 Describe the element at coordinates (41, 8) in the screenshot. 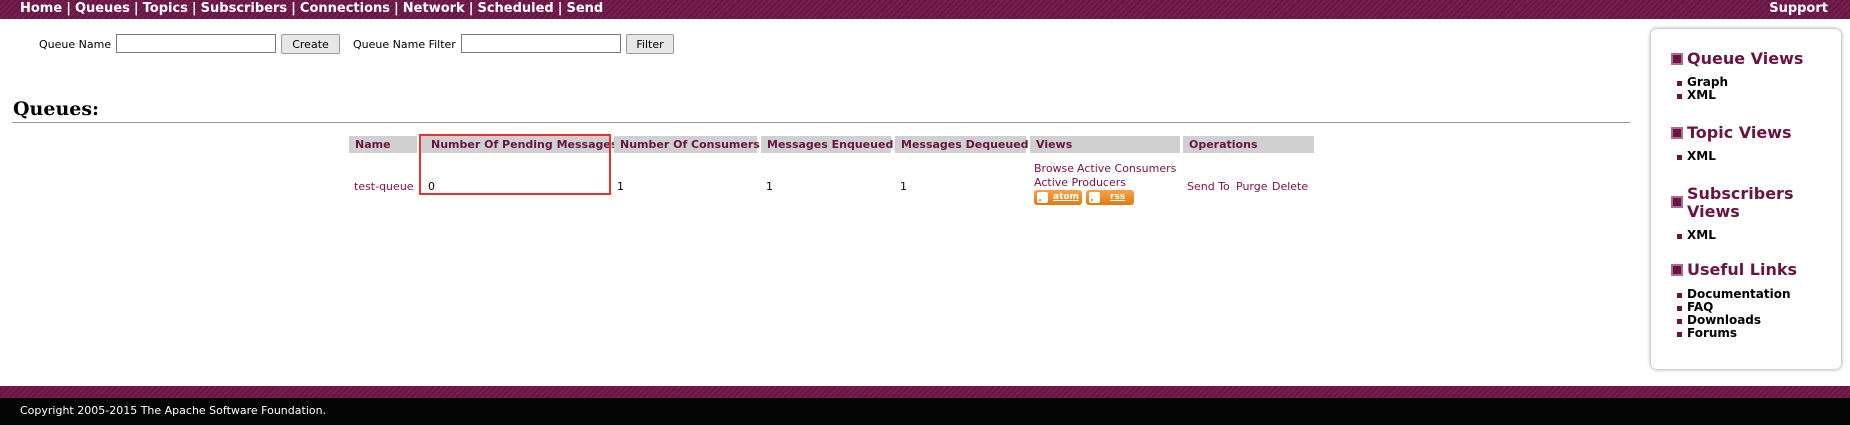

I see `nav-home: Home` at that location.